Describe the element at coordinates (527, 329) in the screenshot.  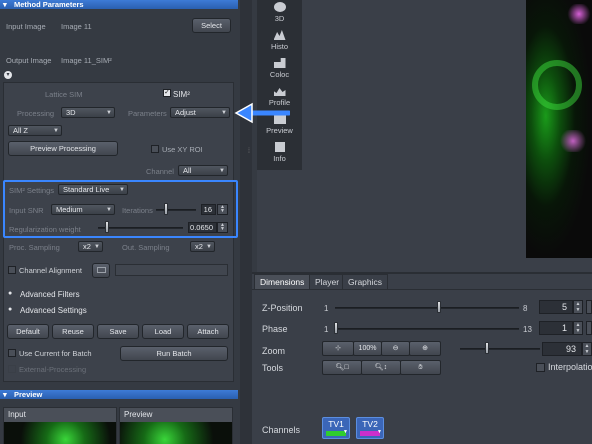
I see `phase-max: 13` at that location.